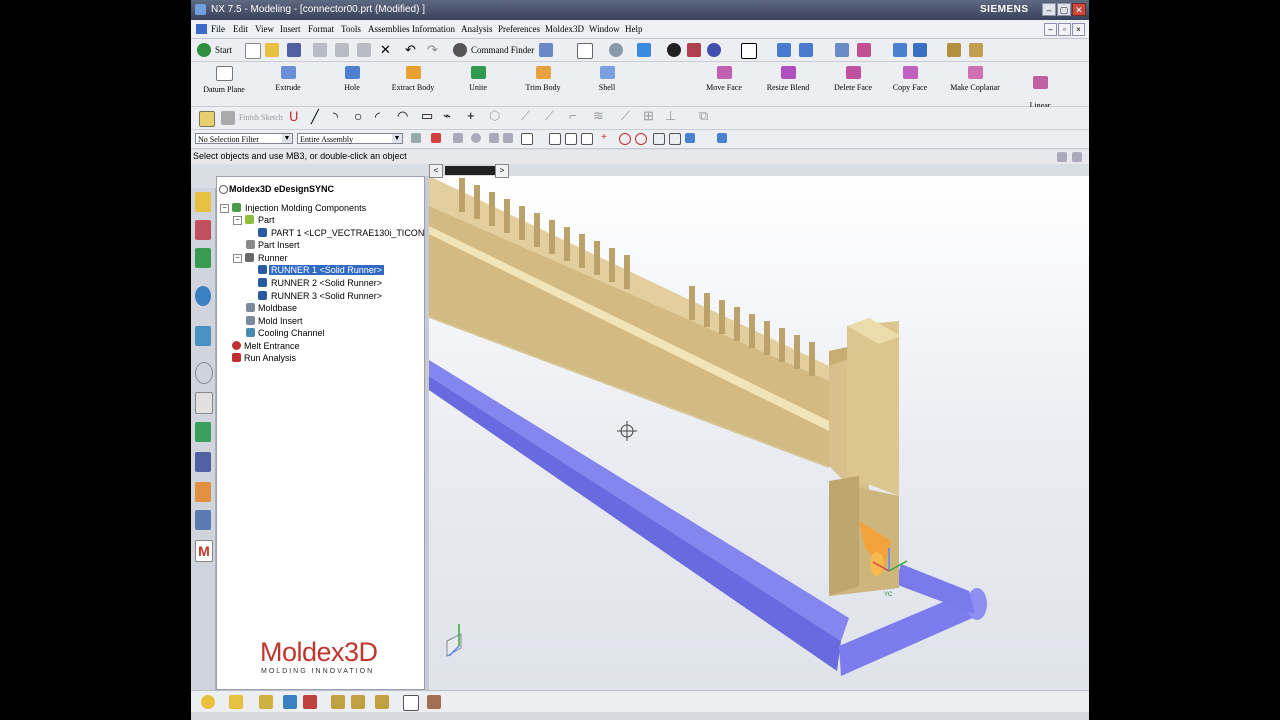 Image resolution: width=1280 pixels, height=720 pixels. What do you see at coordinates (494, 116) in the screenshot?
I see `studio-spline-icon: ⬡` at bounding box center [494, 116].